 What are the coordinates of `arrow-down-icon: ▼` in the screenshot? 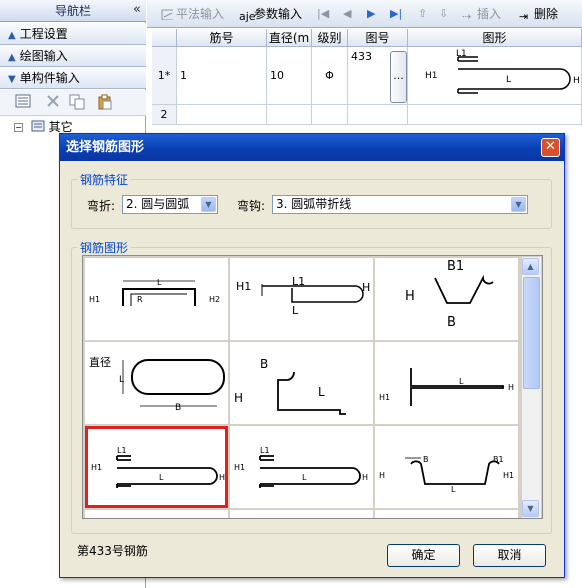 It's located at (12, 79).